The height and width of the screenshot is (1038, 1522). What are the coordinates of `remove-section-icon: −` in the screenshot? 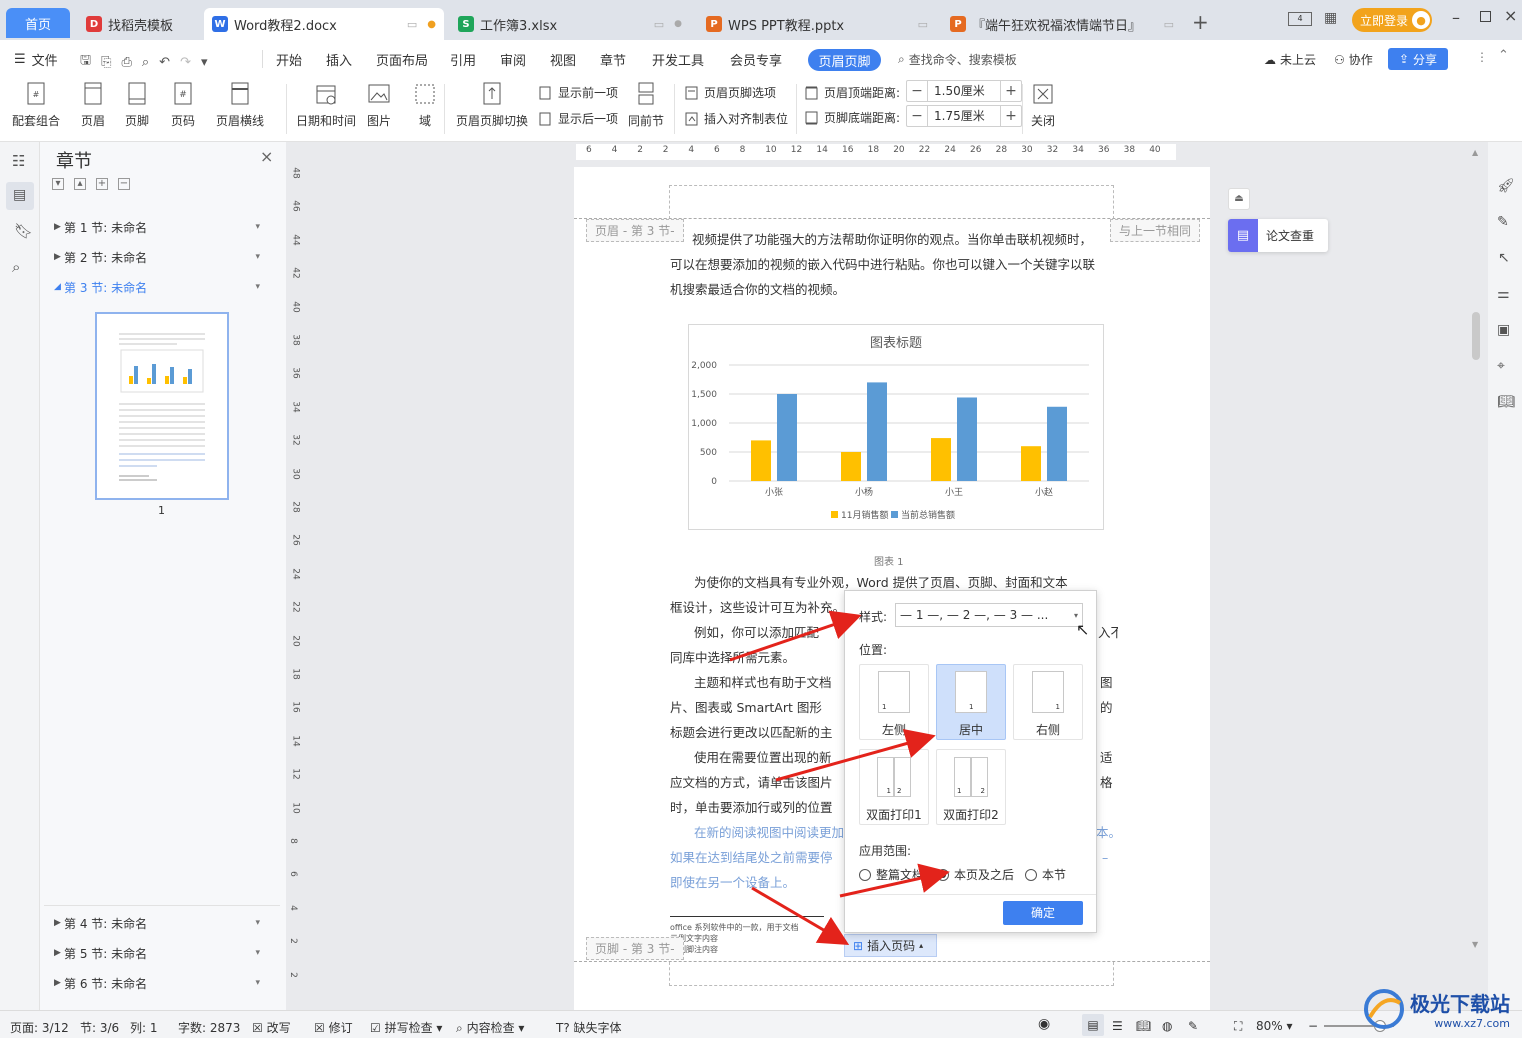 It's located at (124, 184).